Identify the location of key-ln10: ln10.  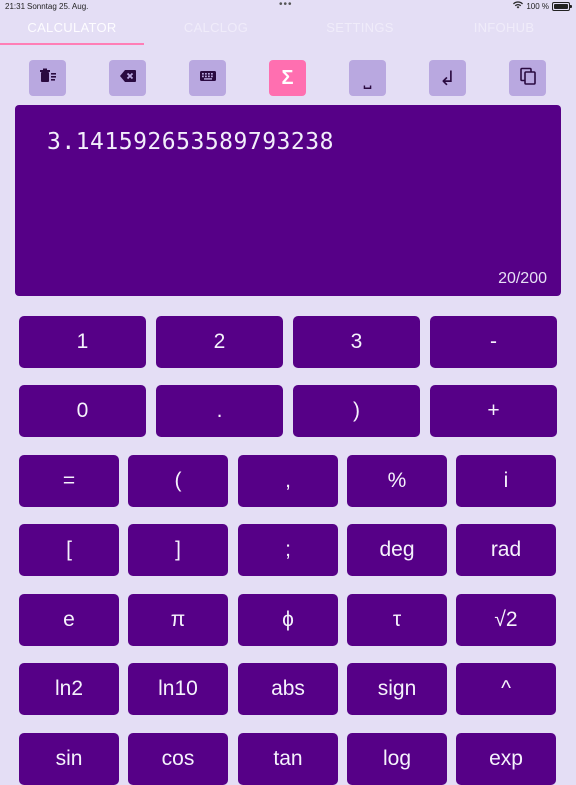
(178, 689).